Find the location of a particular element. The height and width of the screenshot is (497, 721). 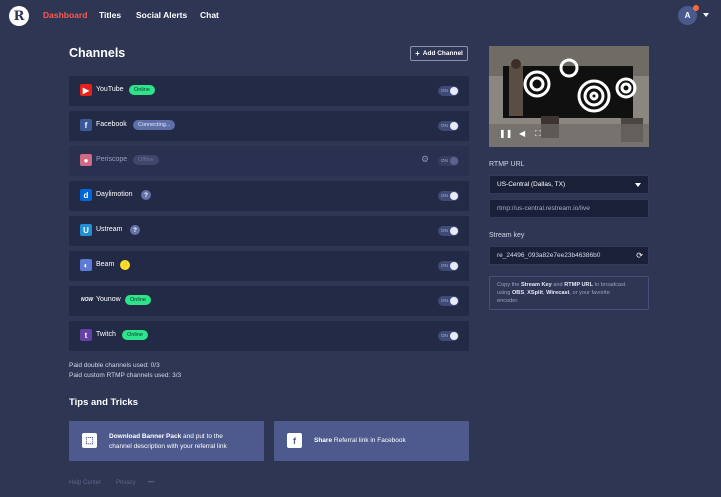

add-channel-button: + Add Channel is located at coordinates (439, 53).